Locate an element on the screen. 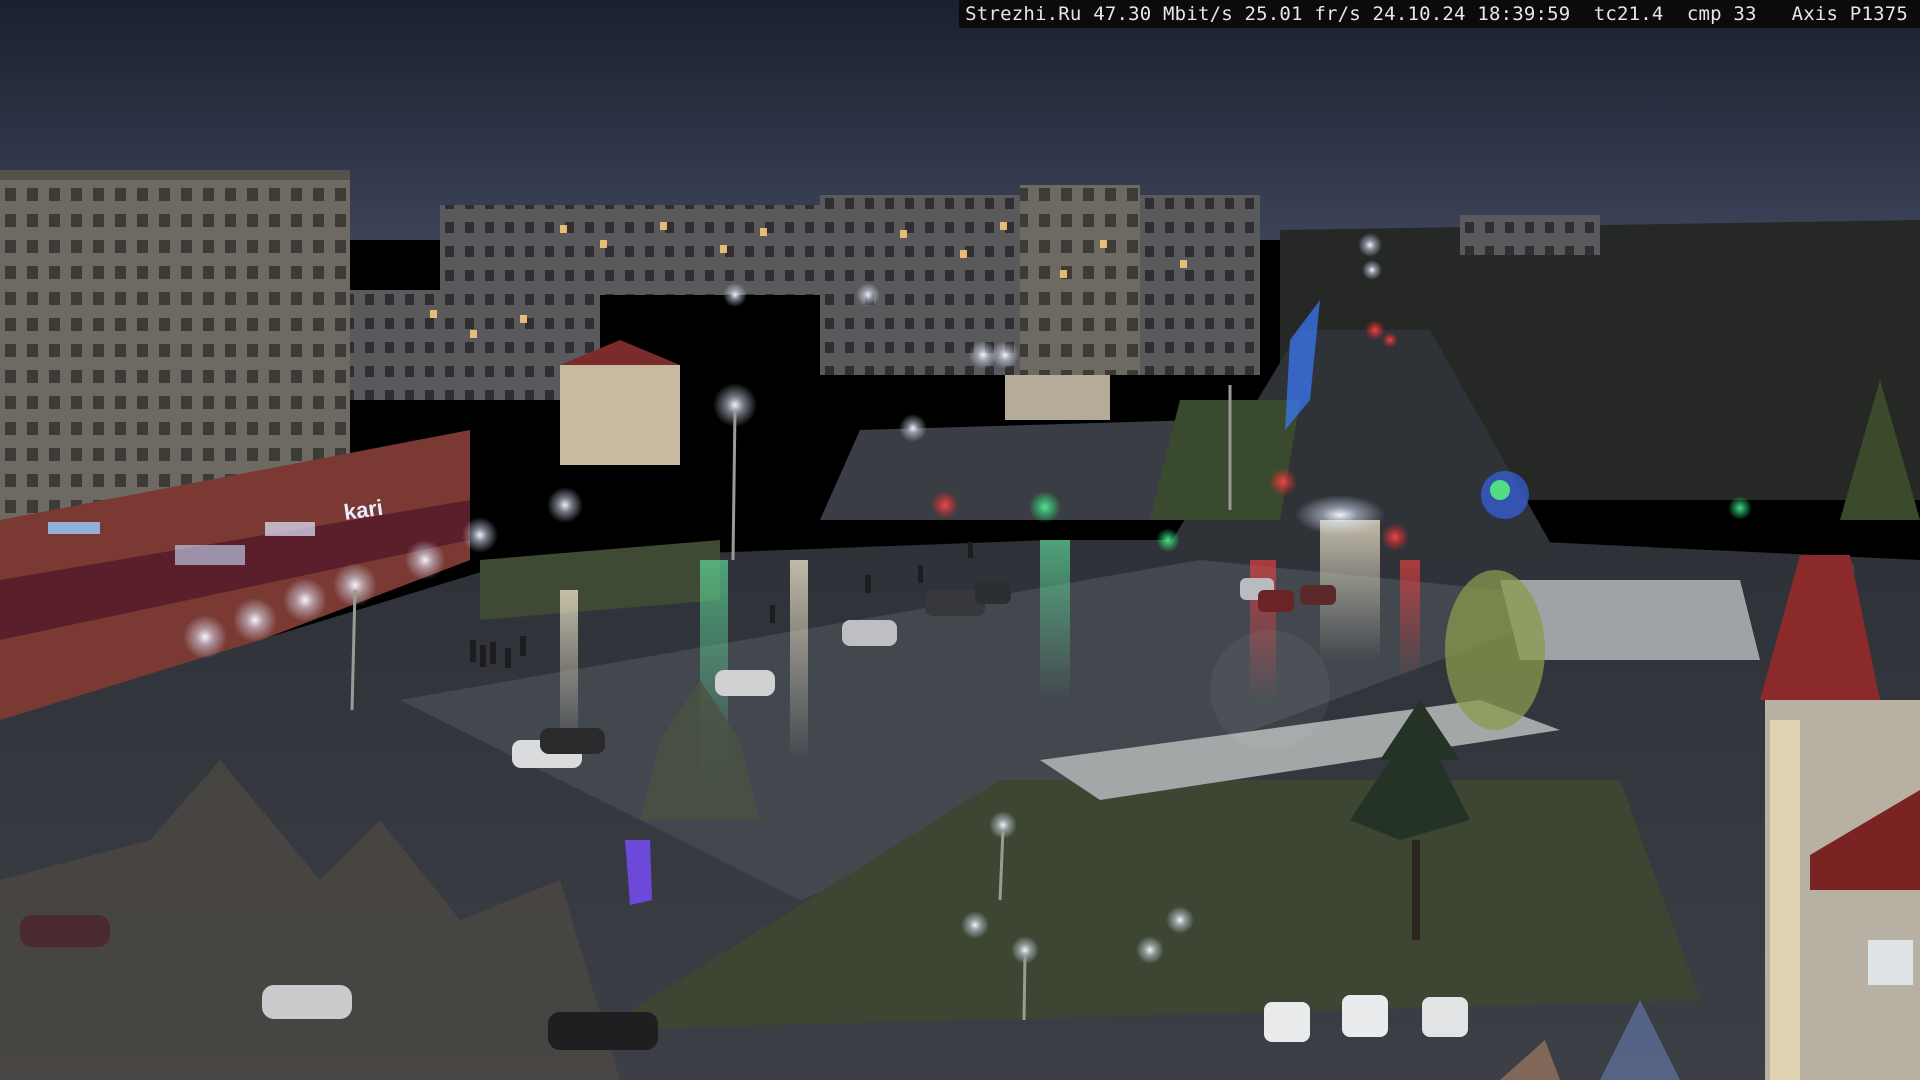  overlay-framerate: 25.01 fr/s is located at coordinates (1302, 14).